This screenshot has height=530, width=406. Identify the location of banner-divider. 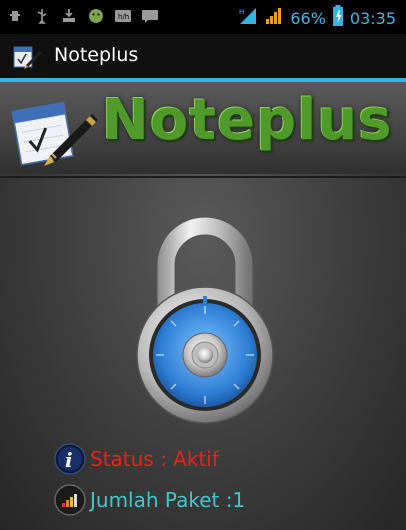
(203, 177).